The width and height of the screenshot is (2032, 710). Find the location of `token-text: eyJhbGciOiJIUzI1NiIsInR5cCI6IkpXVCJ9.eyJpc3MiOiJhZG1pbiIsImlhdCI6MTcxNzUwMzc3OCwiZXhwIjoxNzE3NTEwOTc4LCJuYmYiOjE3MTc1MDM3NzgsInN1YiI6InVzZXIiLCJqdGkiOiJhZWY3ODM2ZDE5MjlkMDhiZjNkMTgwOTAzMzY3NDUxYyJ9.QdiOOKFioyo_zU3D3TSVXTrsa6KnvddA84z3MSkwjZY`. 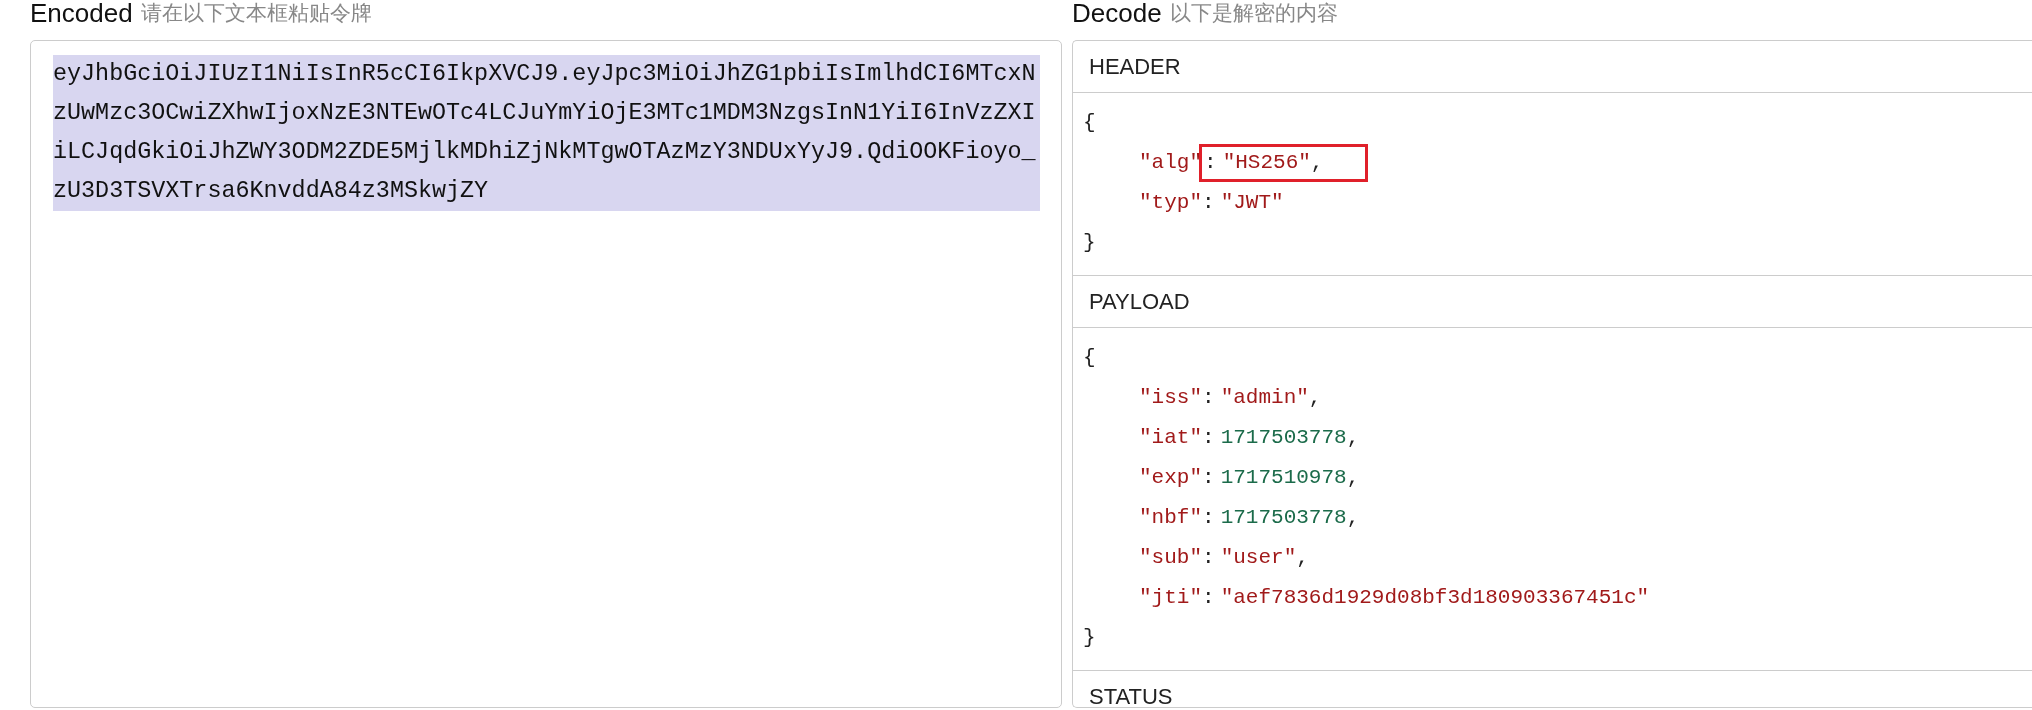

token-text: eyJhbGciOiJIUzI1NiIsInR5cCI6IkpXVCJ9.eyJpc3MiOiJhZG1pbiIsImlhdCI6MTcxNzUwMzc3OCwiZXhwIjoxNzE3NTEwOTc4LCJuYmYiOjE3MTc1MDM3NzgsInN1YiI6InVzZXIiLCJqdGkiOiJhZWY3ODM2ZDE5MjlkMDhiZjNkMTgwOTAzMzY3NDUxYyJ9.QdiOOKFioyo_zU3D3TSVXTrsa6KnvddA84z3MSkwjZY is located at coordinates (546, 133).